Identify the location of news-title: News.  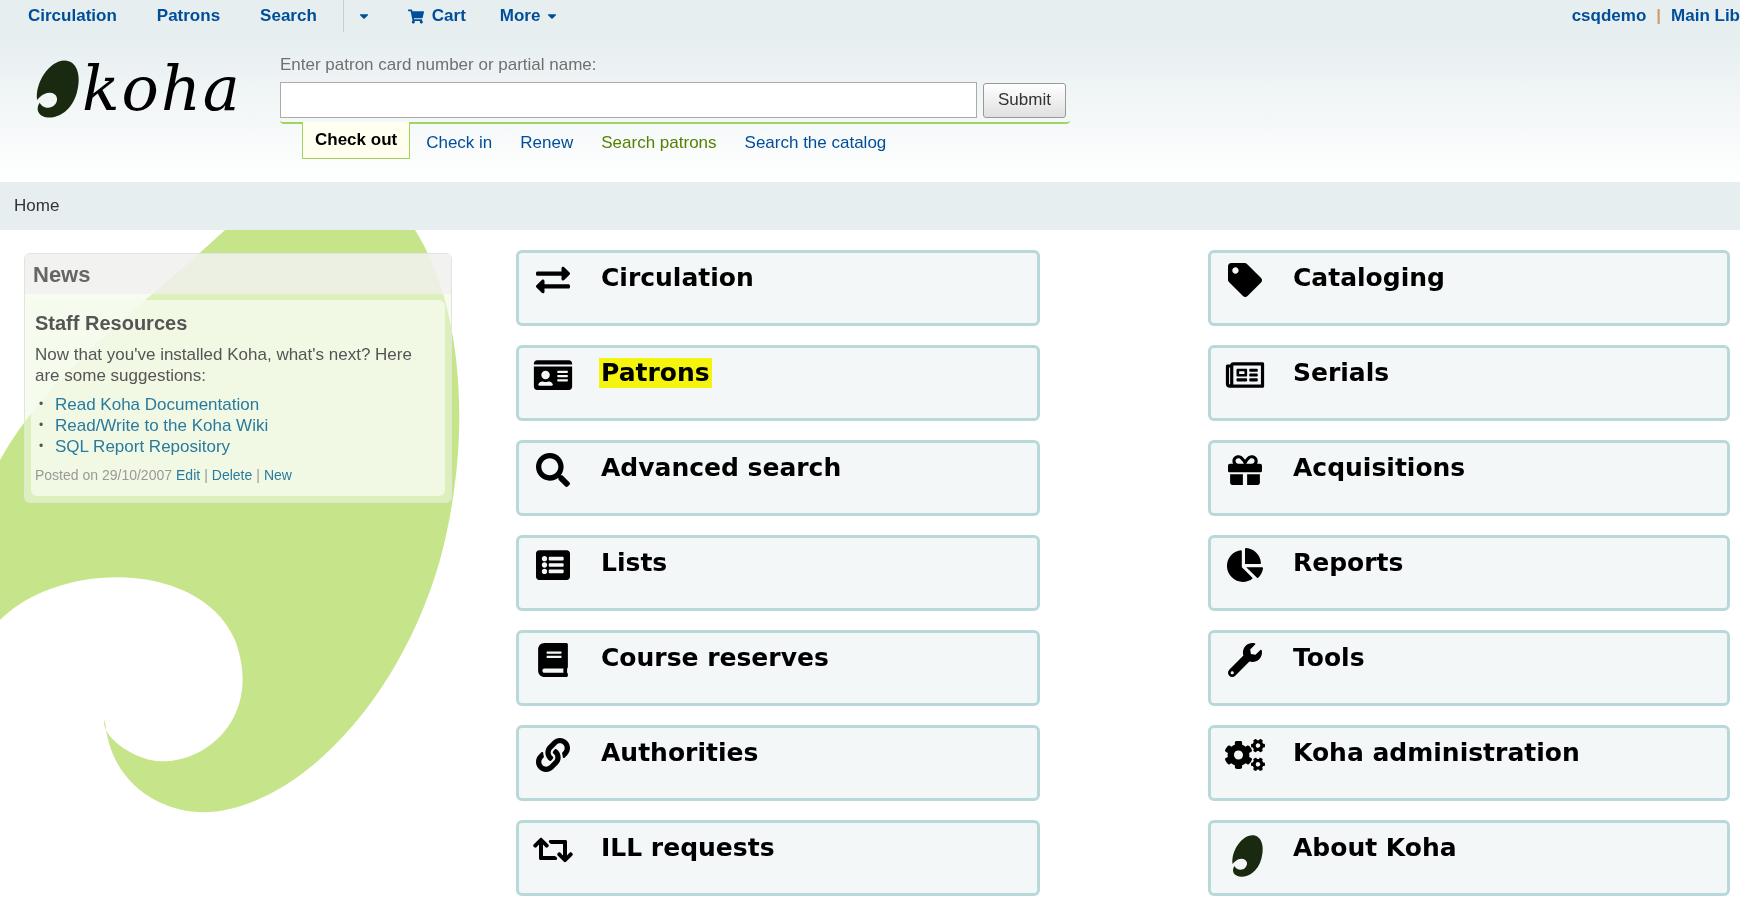
(238, 274).